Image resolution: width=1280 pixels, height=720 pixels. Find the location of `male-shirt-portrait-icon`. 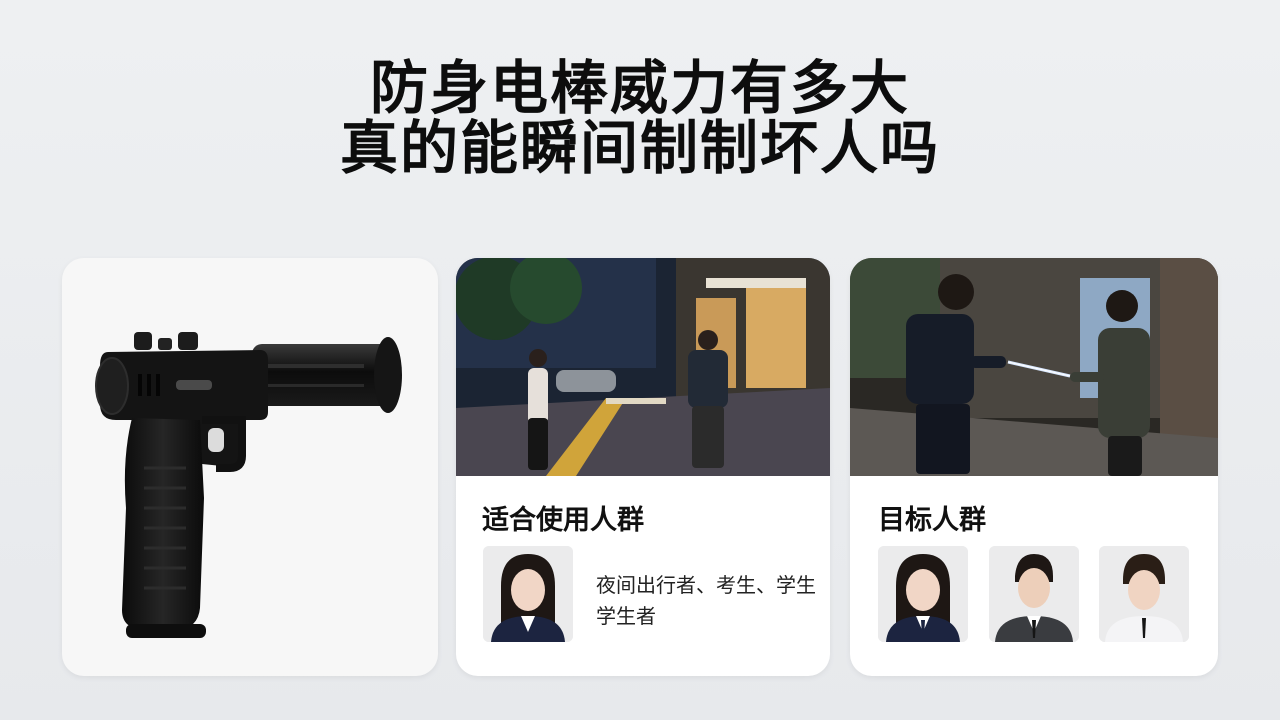

male-shirt-portrait-icon is located at coordinates (1144, 594).